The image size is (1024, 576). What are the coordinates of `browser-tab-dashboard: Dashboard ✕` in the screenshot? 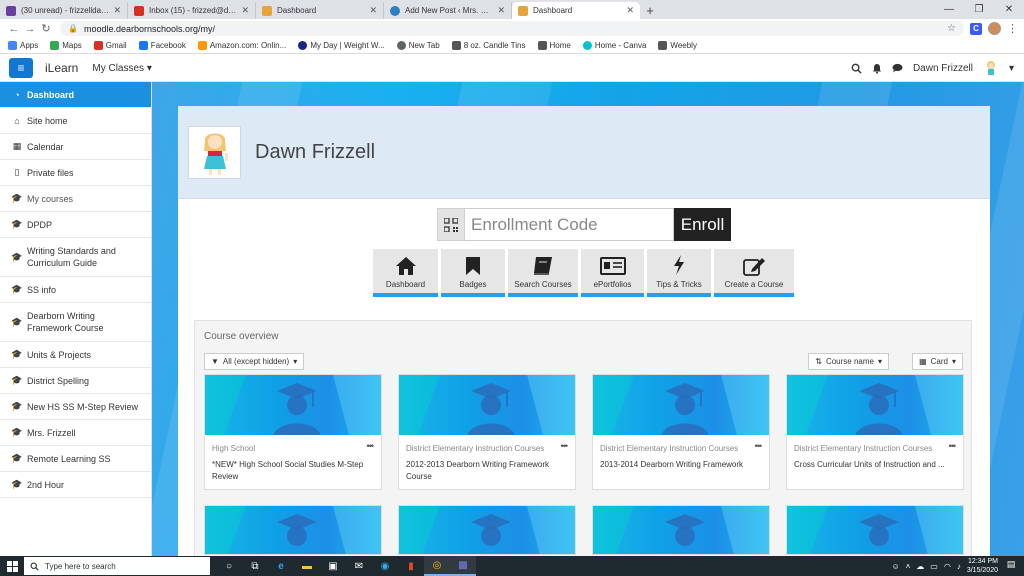 It's located at (320, 10).